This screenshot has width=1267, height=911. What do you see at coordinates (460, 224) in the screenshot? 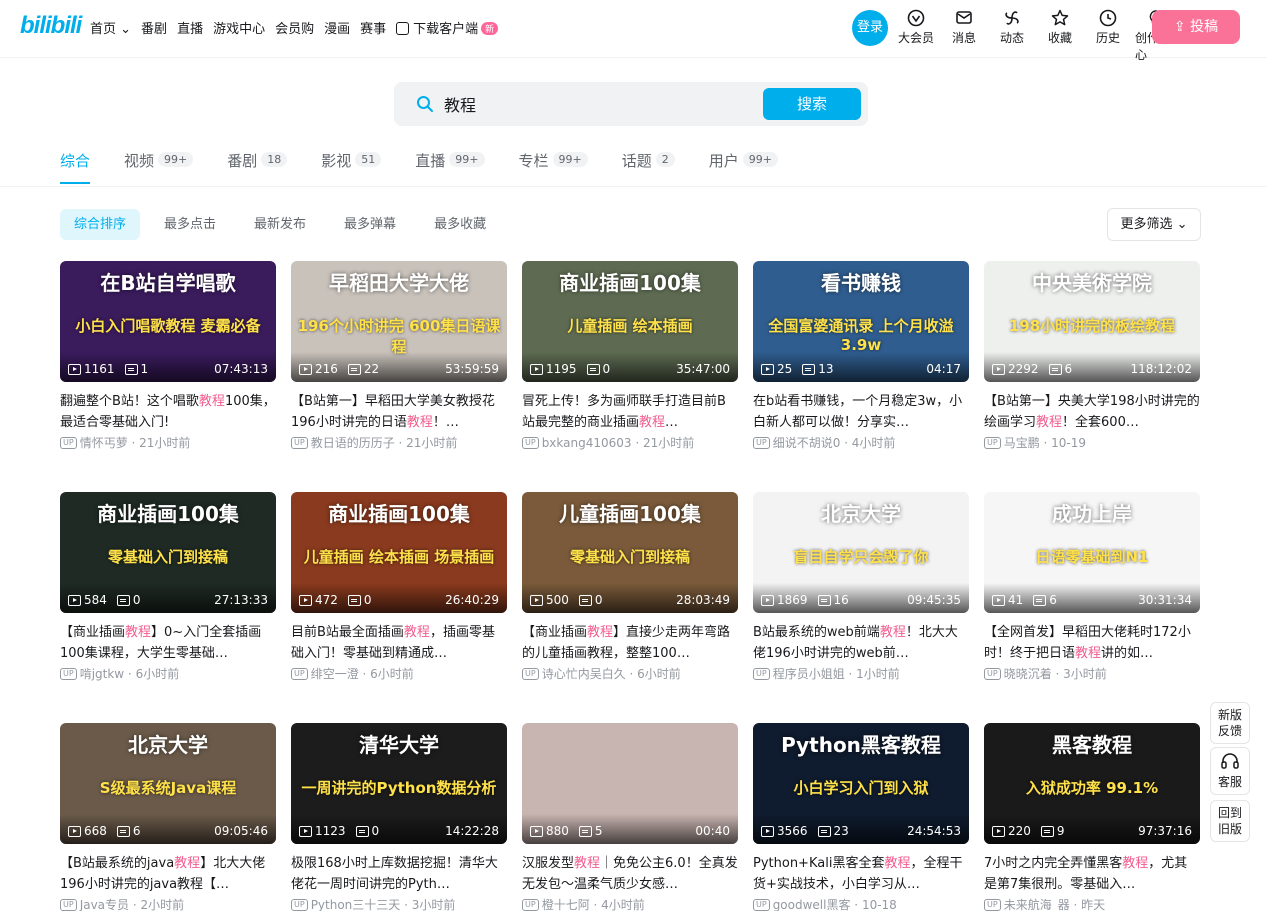
I see `filter-most-favorite: 最多收藏` at bounding box center [460, 224].